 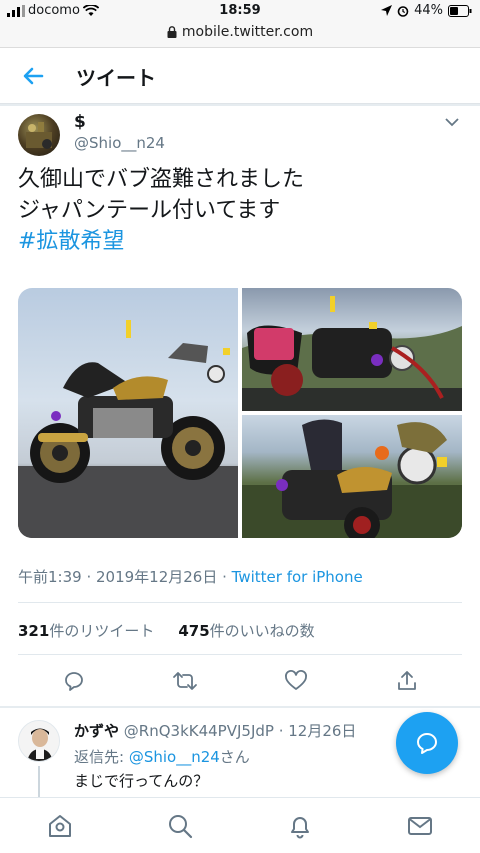 I want to click on reply-avatar-image, so click(x=39, y=741).